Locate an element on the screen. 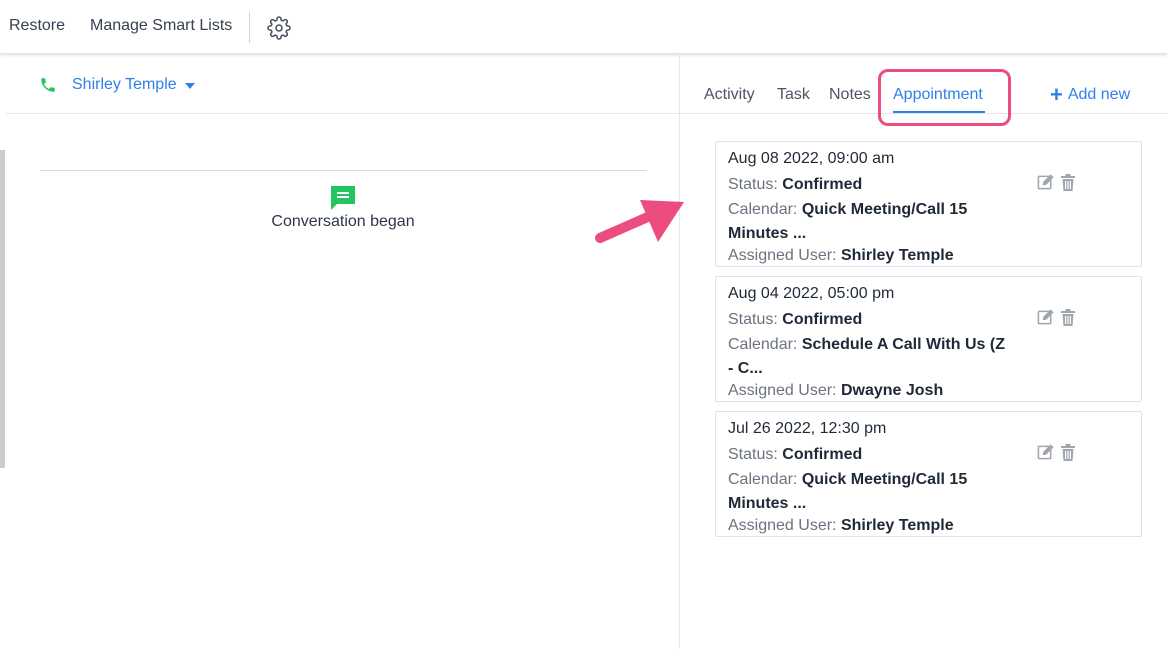 The width and height of the screenshot is (1167, 649). appointment-user-row: Assigned User: Dwayne Josh is located at coordinates (835, 391).